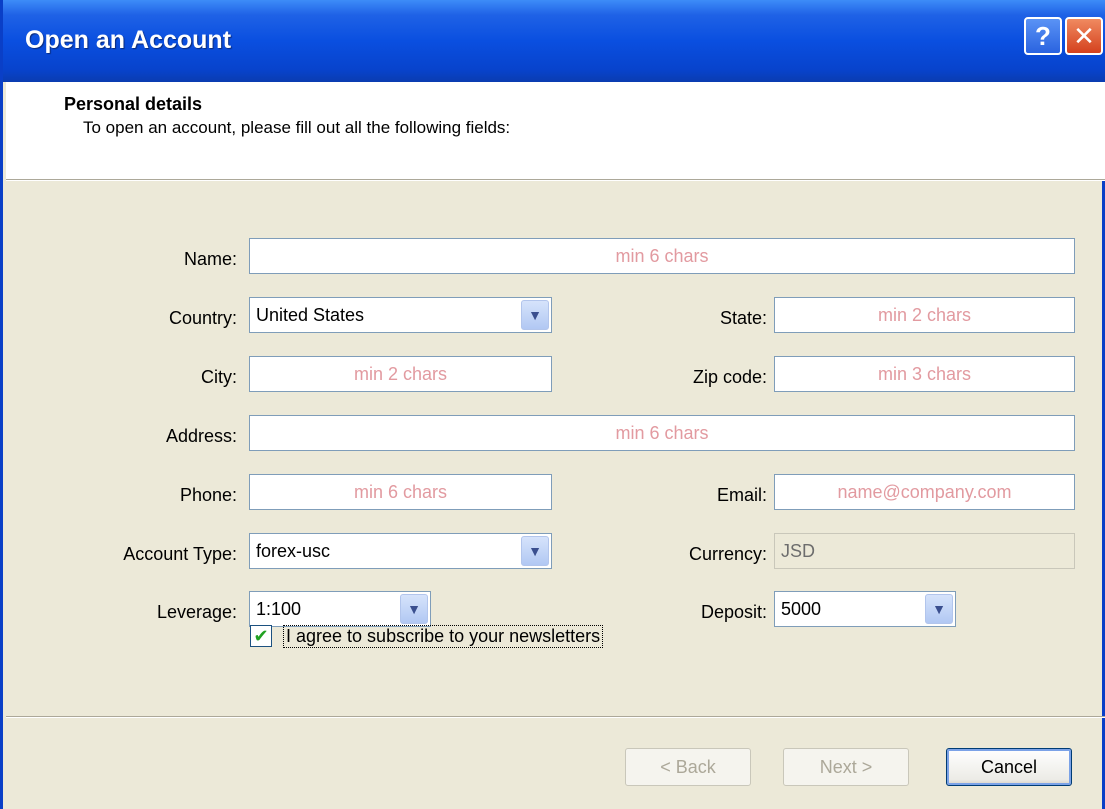 The width and height of the screenshot is (1105, 809). I want to click on footer-divider, so click(555, 717).